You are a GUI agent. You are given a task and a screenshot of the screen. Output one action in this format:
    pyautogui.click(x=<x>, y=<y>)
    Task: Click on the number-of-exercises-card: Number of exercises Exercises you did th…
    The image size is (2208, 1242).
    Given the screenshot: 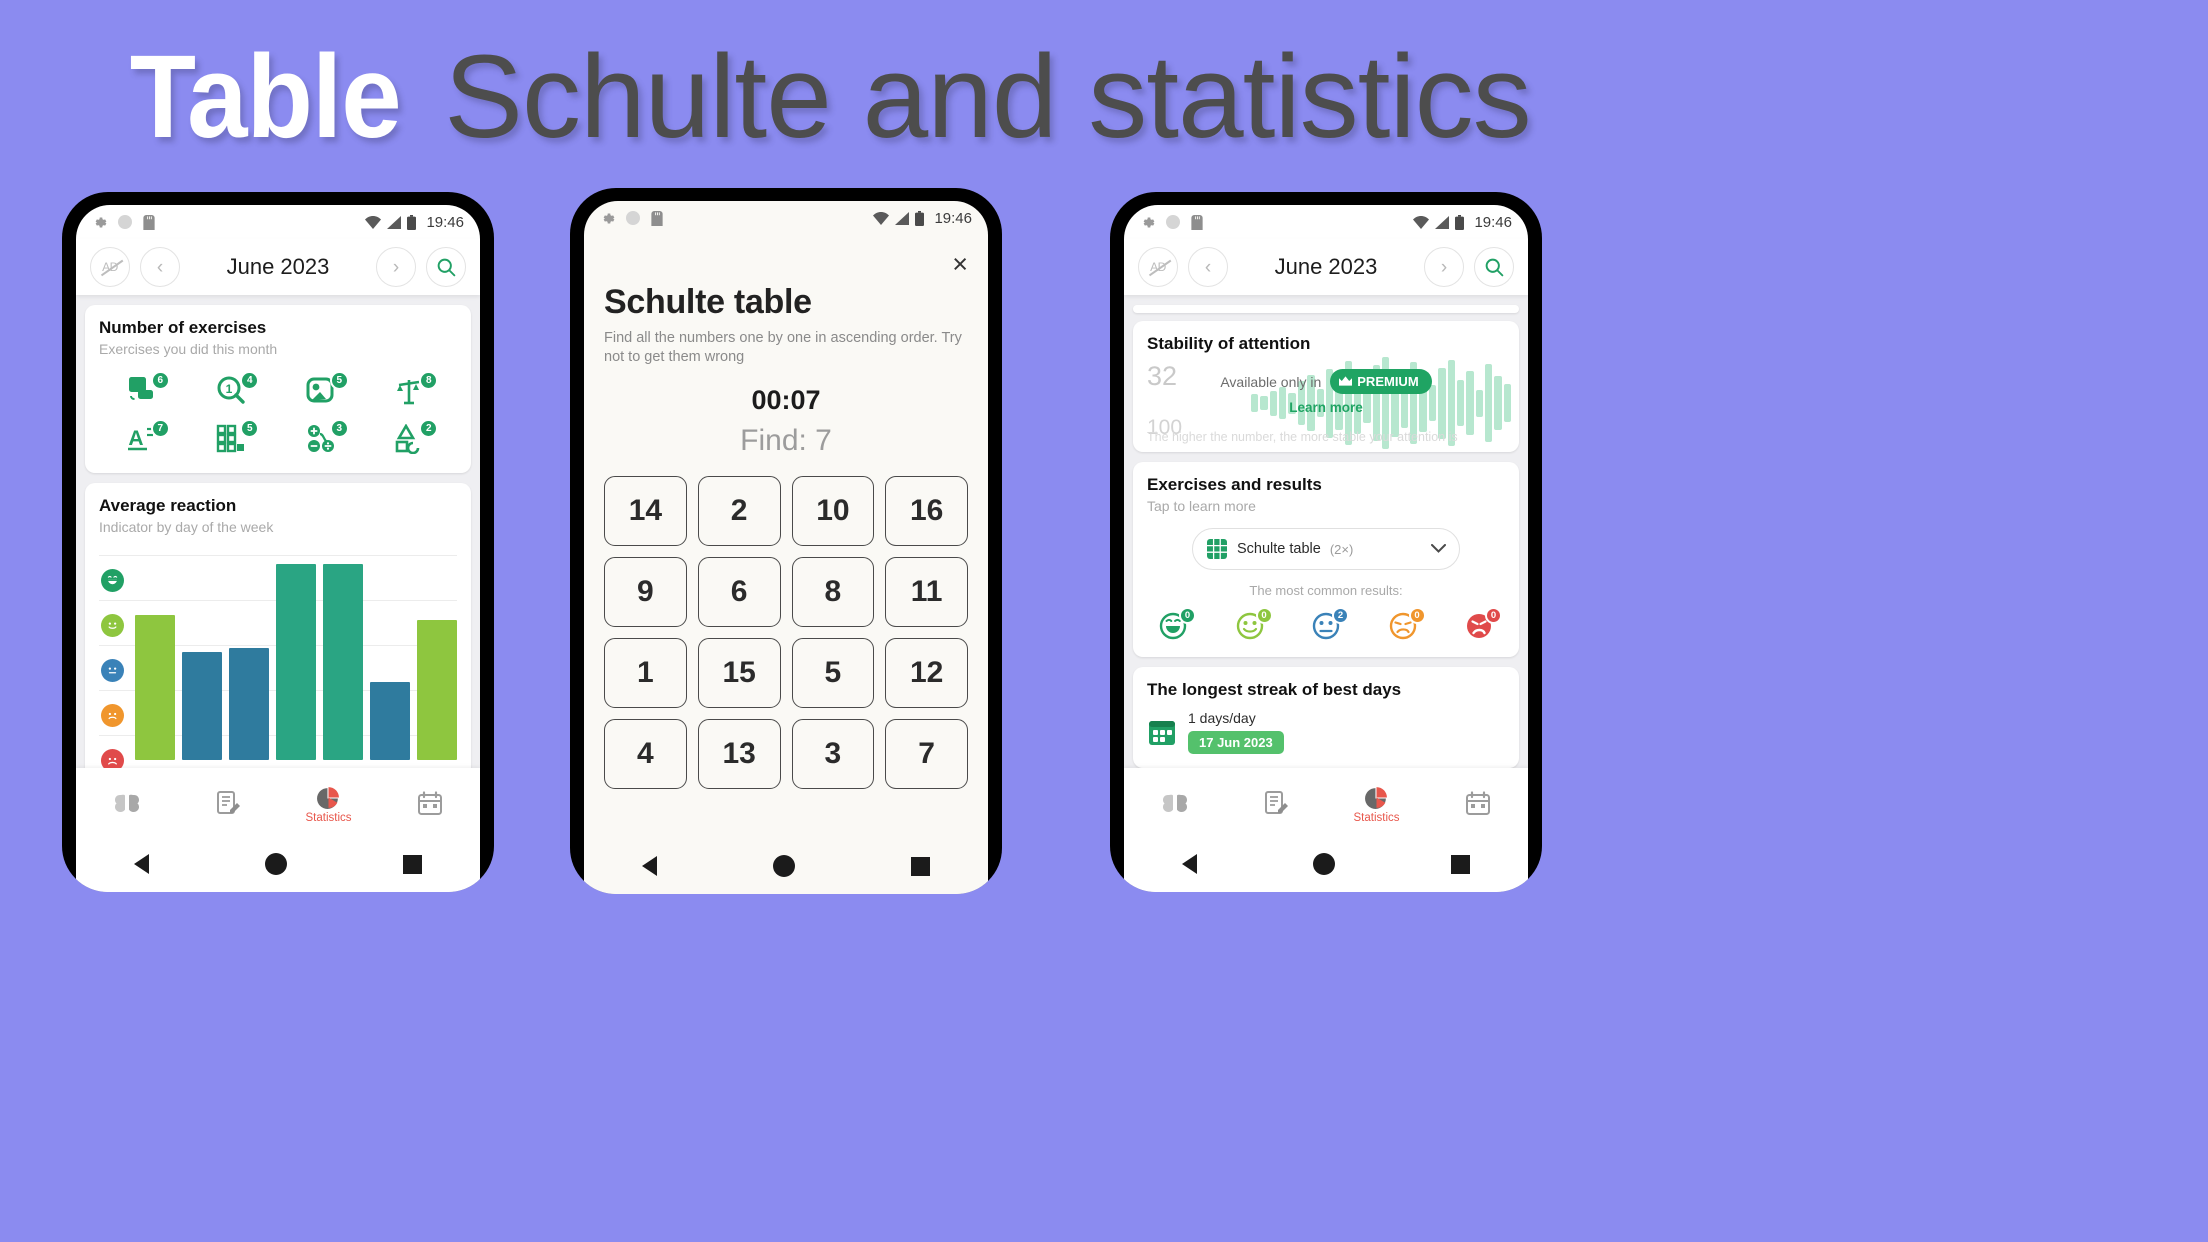 What is the action you would take?
    pyautogui.click(x=278, y=389)
    